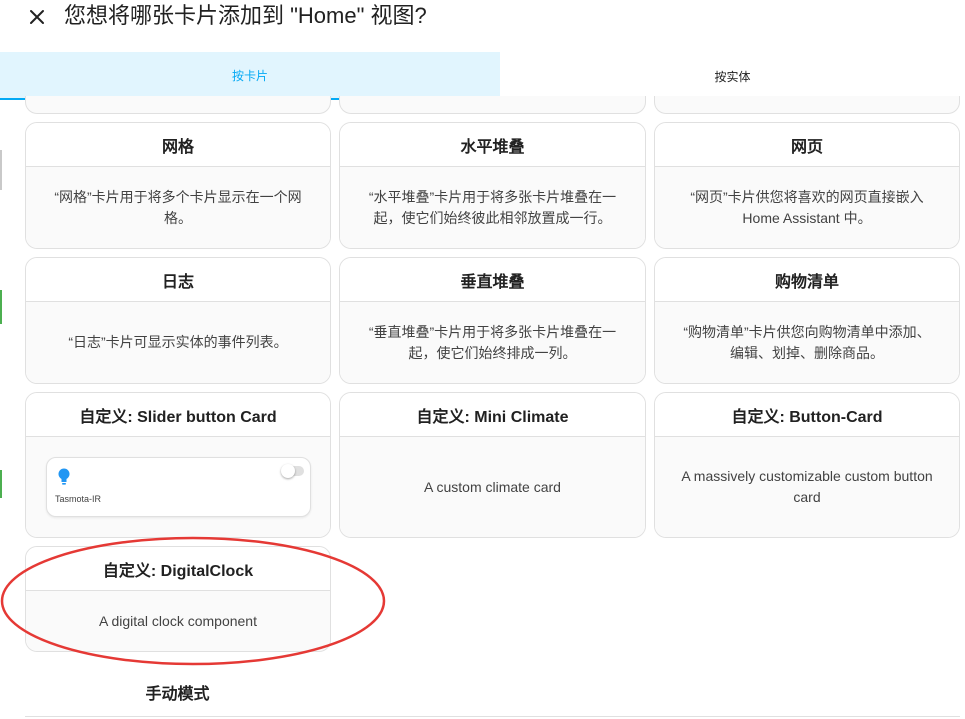  What do you see at coordinates (732, 76) in the screenshot?
I see `tab-by-entity: 按实体` at bounding box center [732, 76].